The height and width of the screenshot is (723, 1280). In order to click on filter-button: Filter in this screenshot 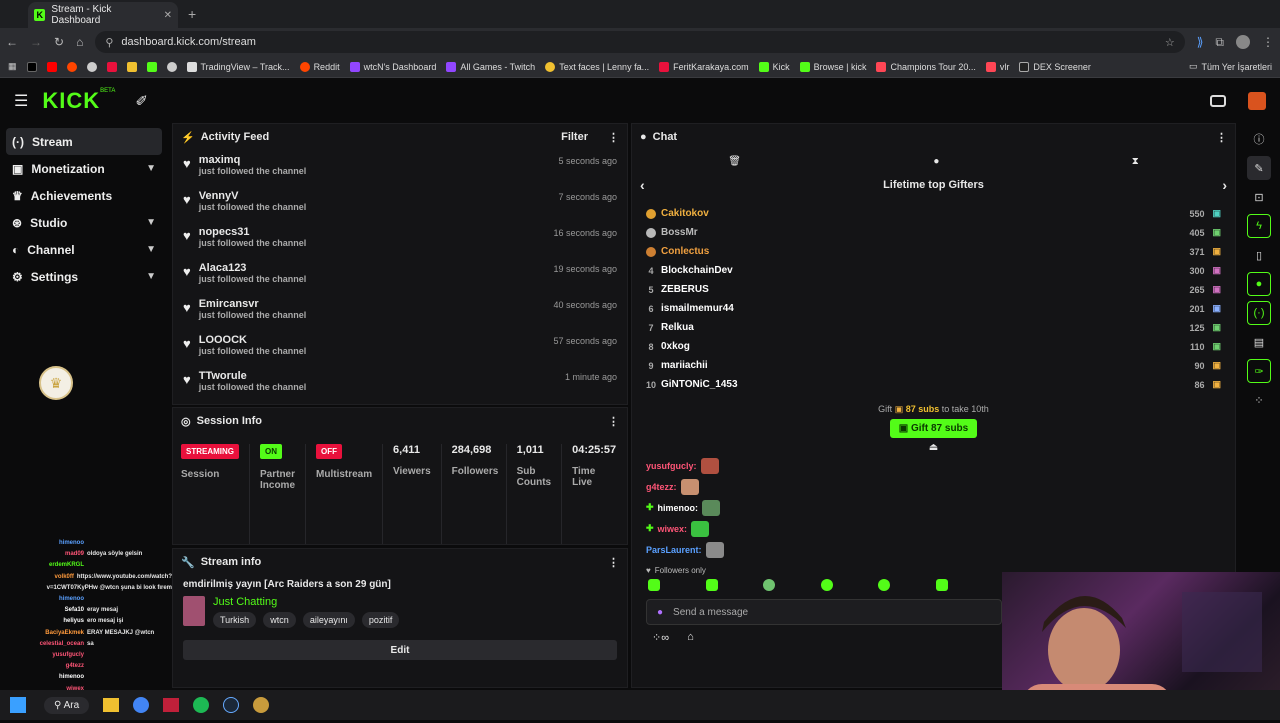, I will do `click(574, 137)`.